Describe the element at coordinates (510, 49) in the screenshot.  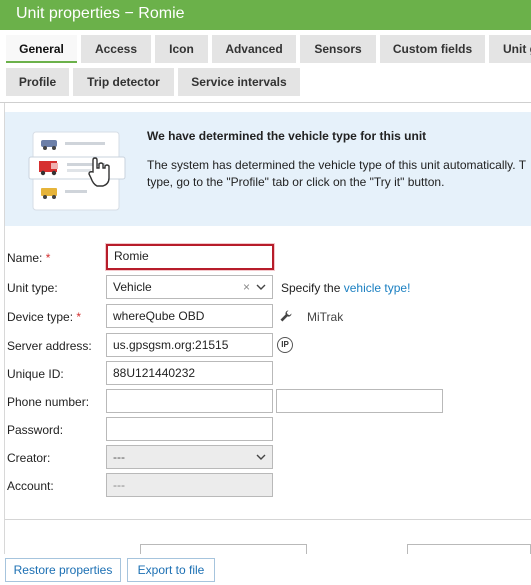
I see `tab-unit-groups: Unit g` at that location.